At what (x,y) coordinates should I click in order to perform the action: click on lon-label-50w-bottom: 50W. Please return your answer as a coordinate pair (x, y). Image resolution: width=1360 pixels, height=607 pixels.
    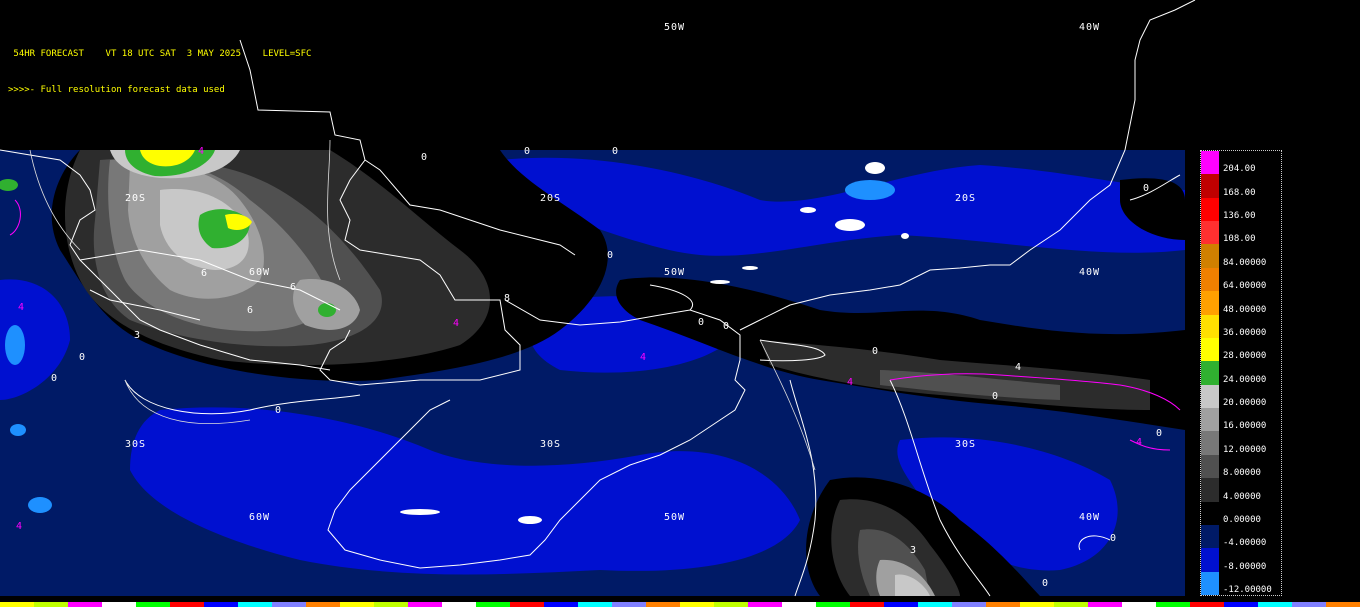
    Looking at the image, I should click on (675, 517).